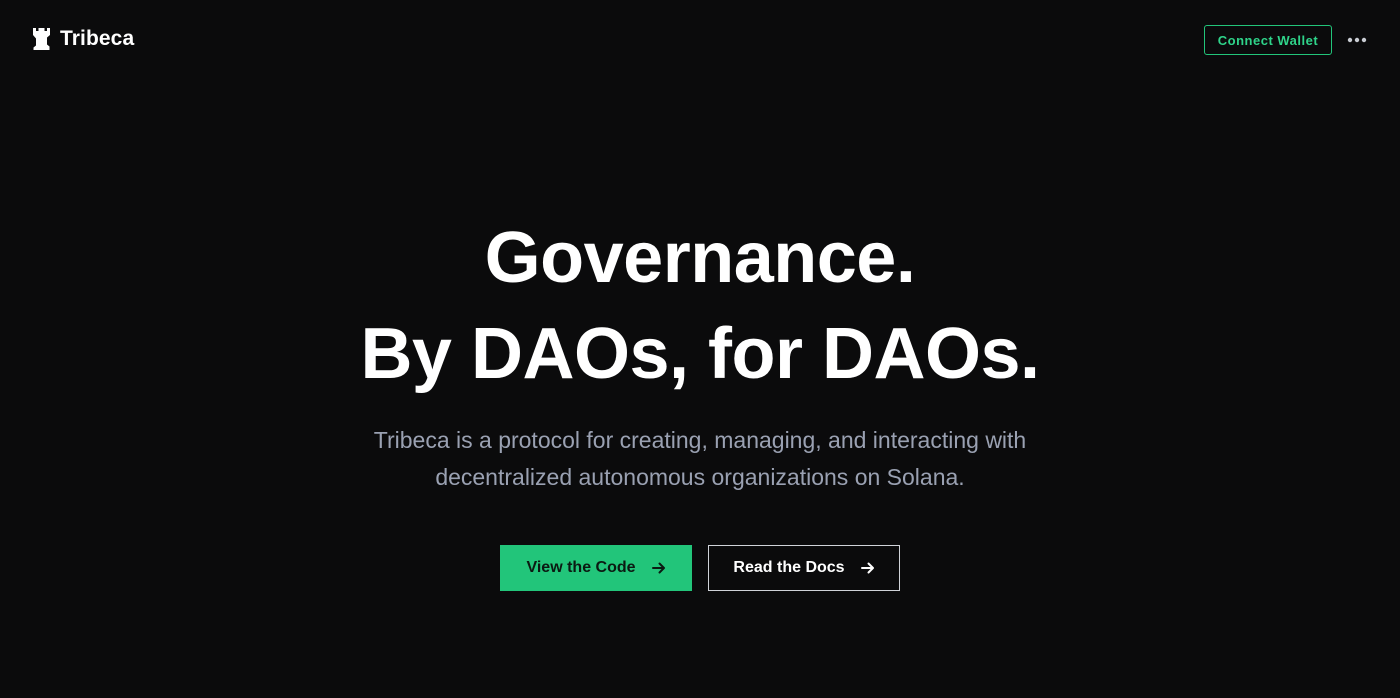  What do you see at coordinates (700, 354) in the screenshot?
I see `headline-line-2: By DAOs, for DAOs.` at bounding box center [700, 354].